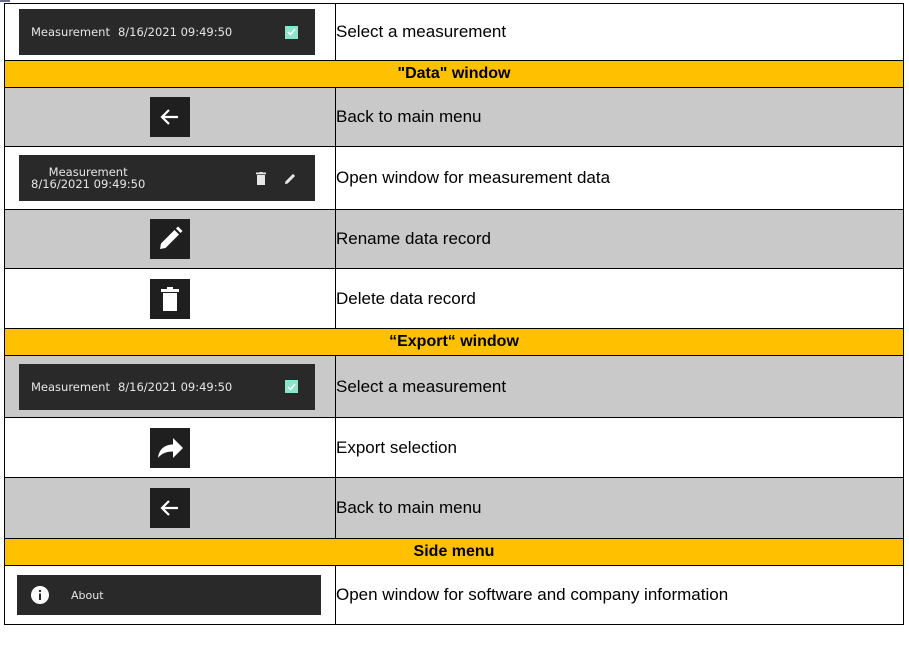  What do you see at coordinates (619, 239) in the screenshot?
I see `description-cell: Rename data record` at bounding box center [619, 239].